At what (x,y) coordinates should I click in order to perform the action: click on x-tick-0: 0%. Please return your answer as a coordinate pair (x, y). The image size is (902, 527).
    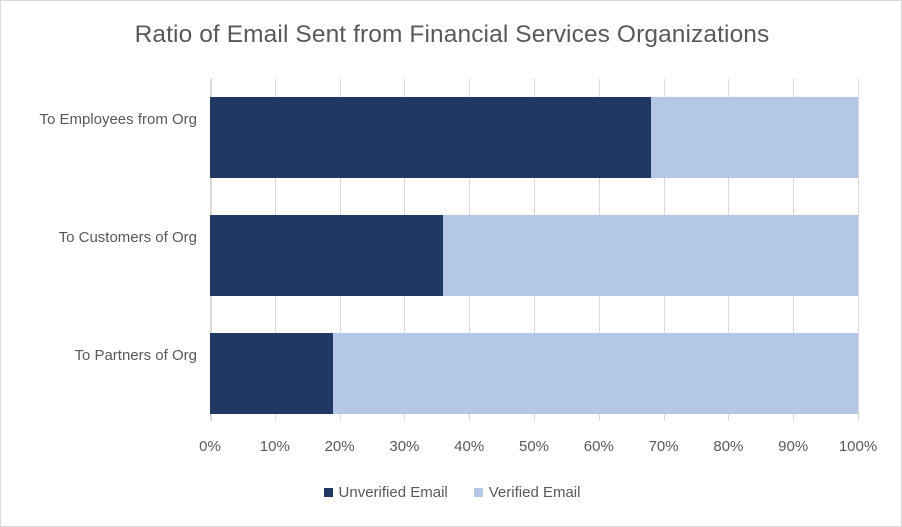
    Looking at the image, I should click on (210, 446).